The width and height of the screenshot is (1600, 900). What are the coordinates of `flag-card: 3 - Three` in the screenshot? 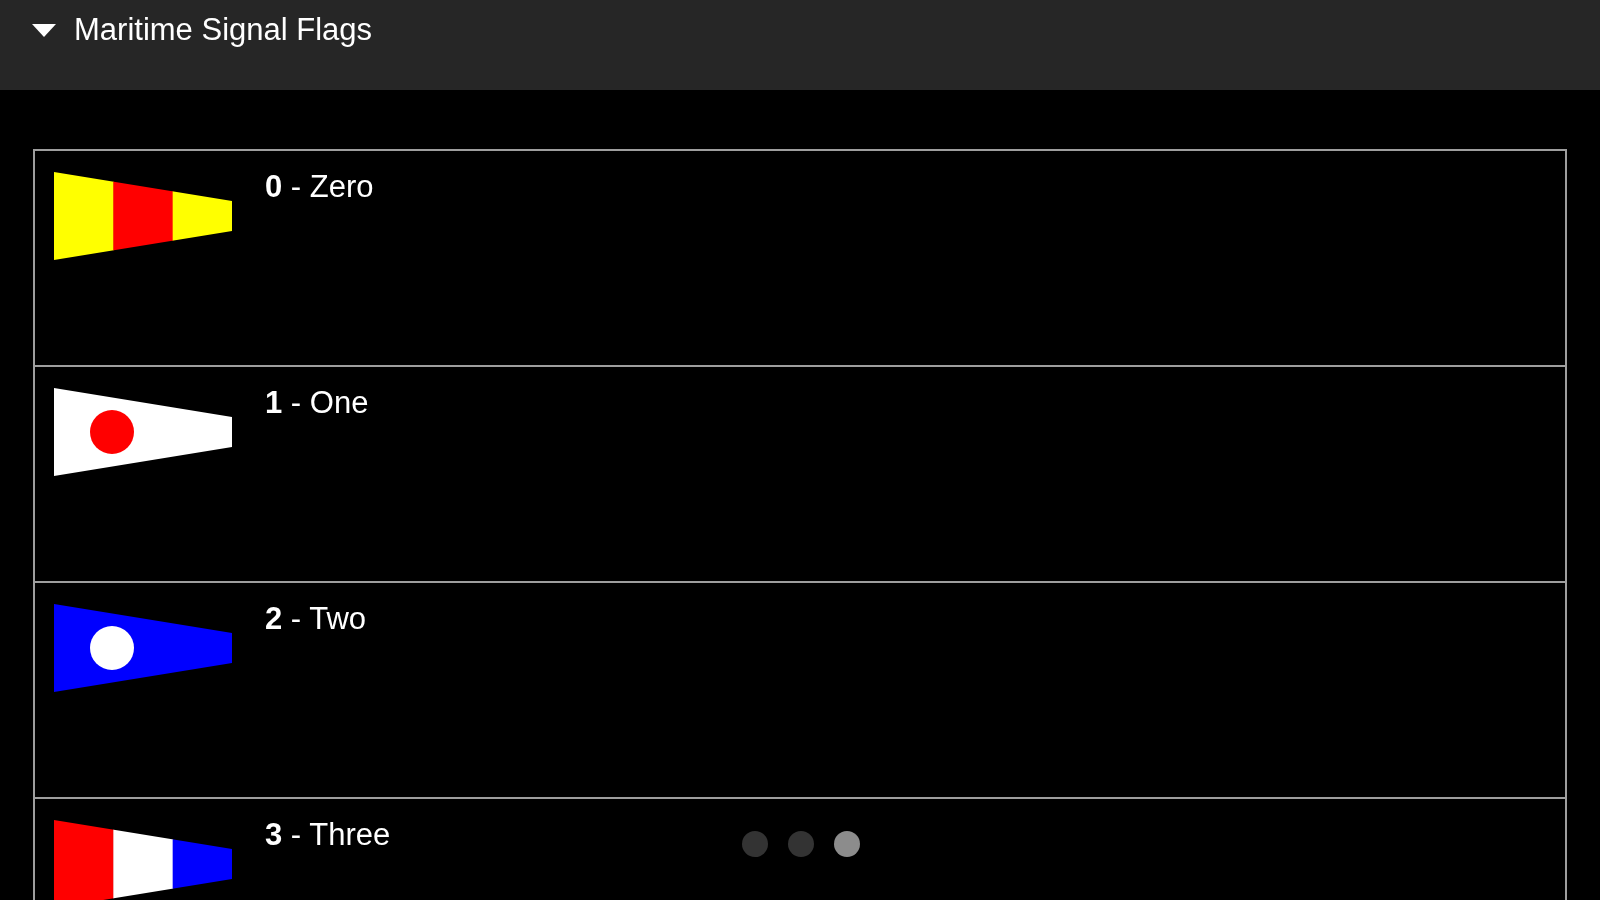 It's located at (800, 848).